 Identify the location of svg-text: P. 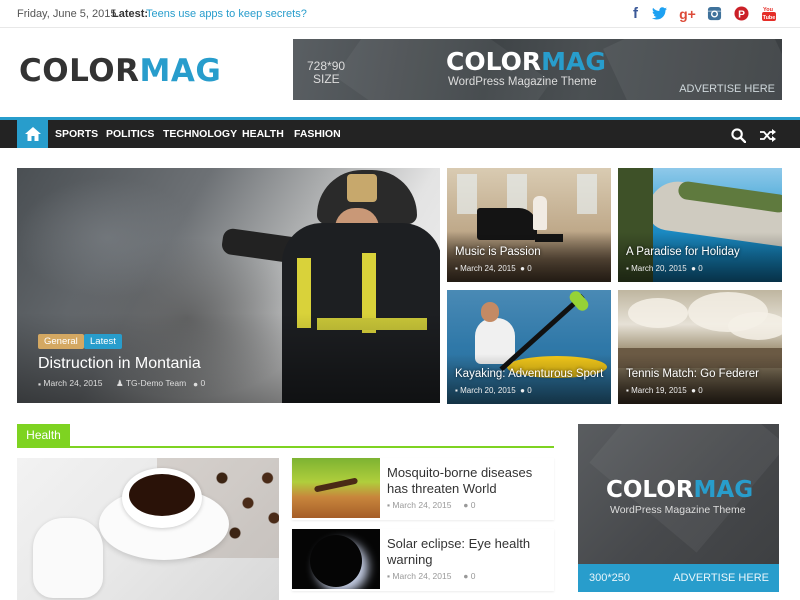
(741, 14).